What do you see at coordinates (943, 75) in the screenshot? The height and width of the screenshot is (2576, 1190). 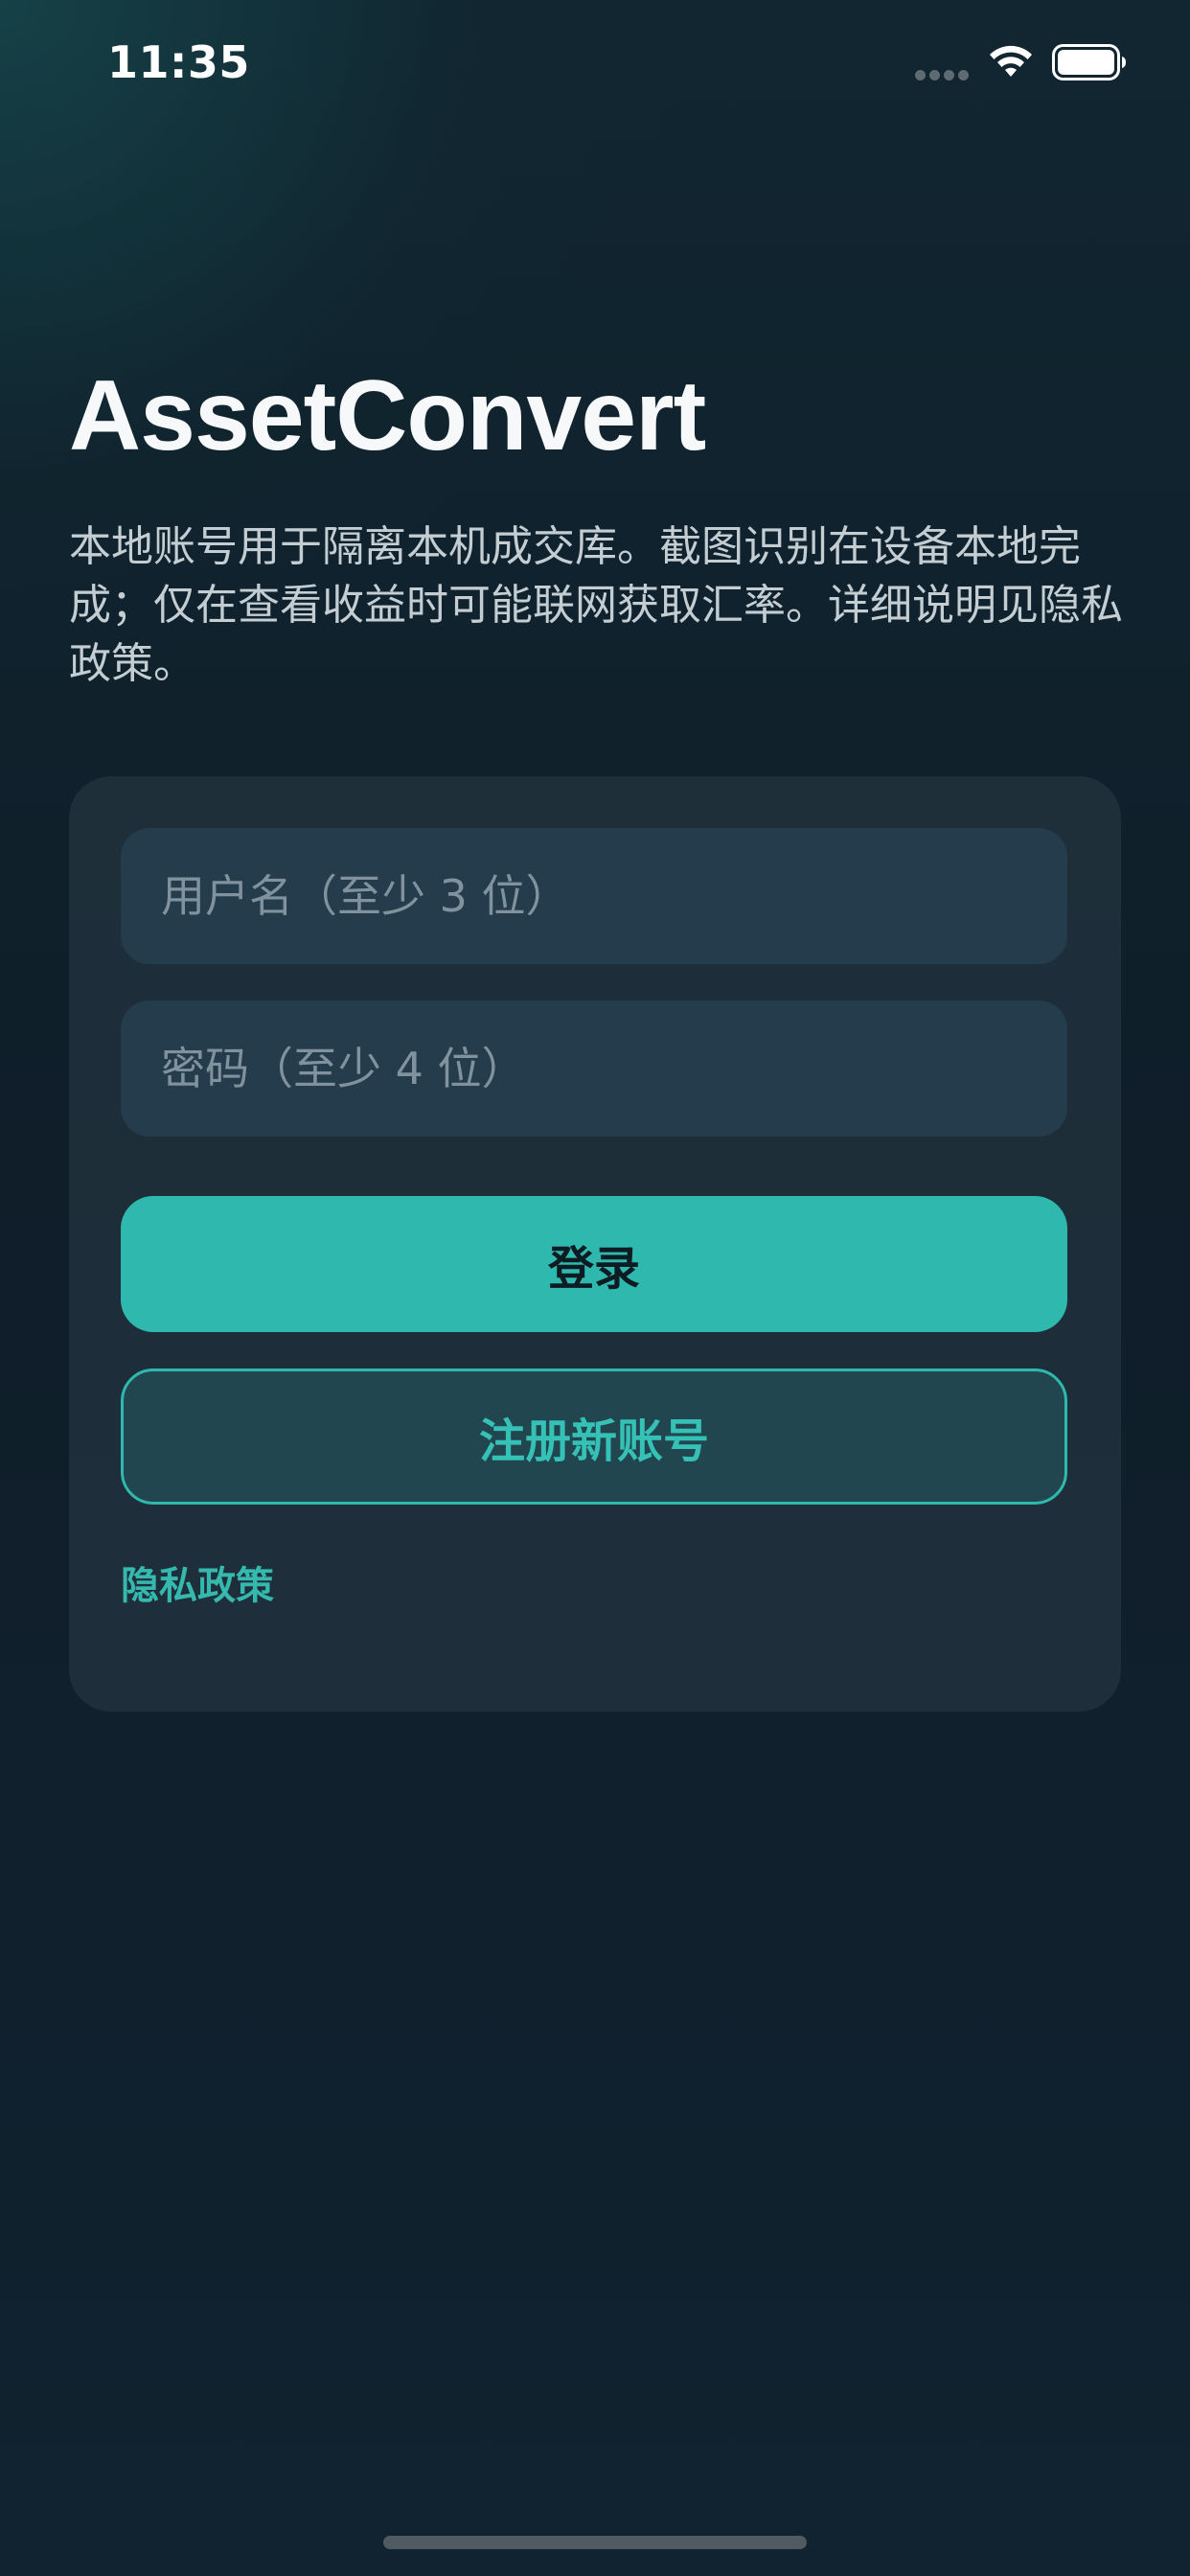 I see `signal-dots-icon` at bounding box center [943, 75].